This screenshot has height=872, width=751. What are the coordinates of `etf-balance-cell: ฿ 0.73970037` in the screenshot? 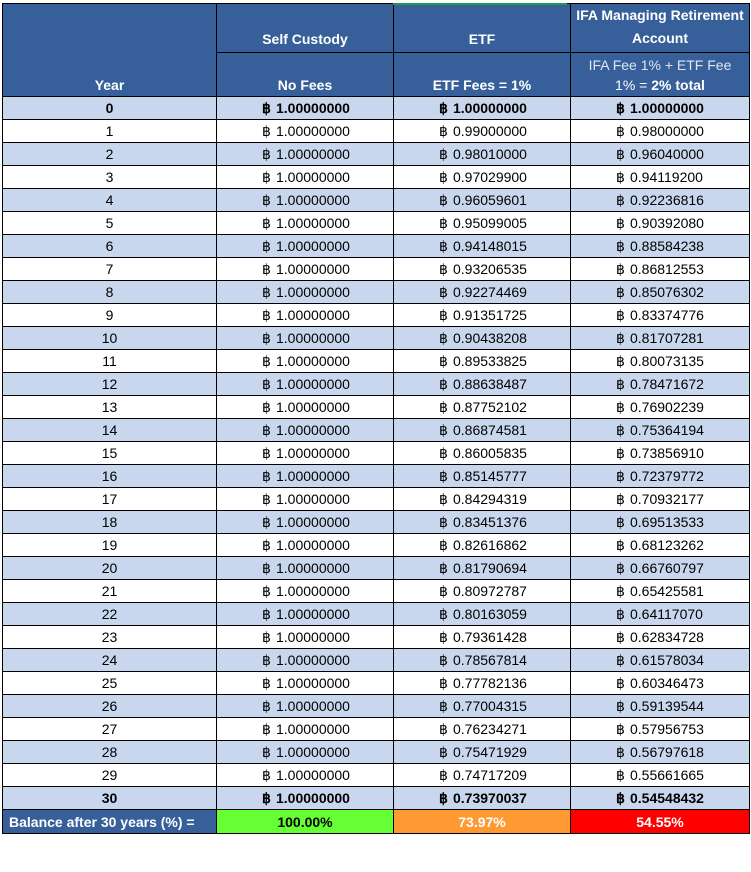 It's located at (482, 798).